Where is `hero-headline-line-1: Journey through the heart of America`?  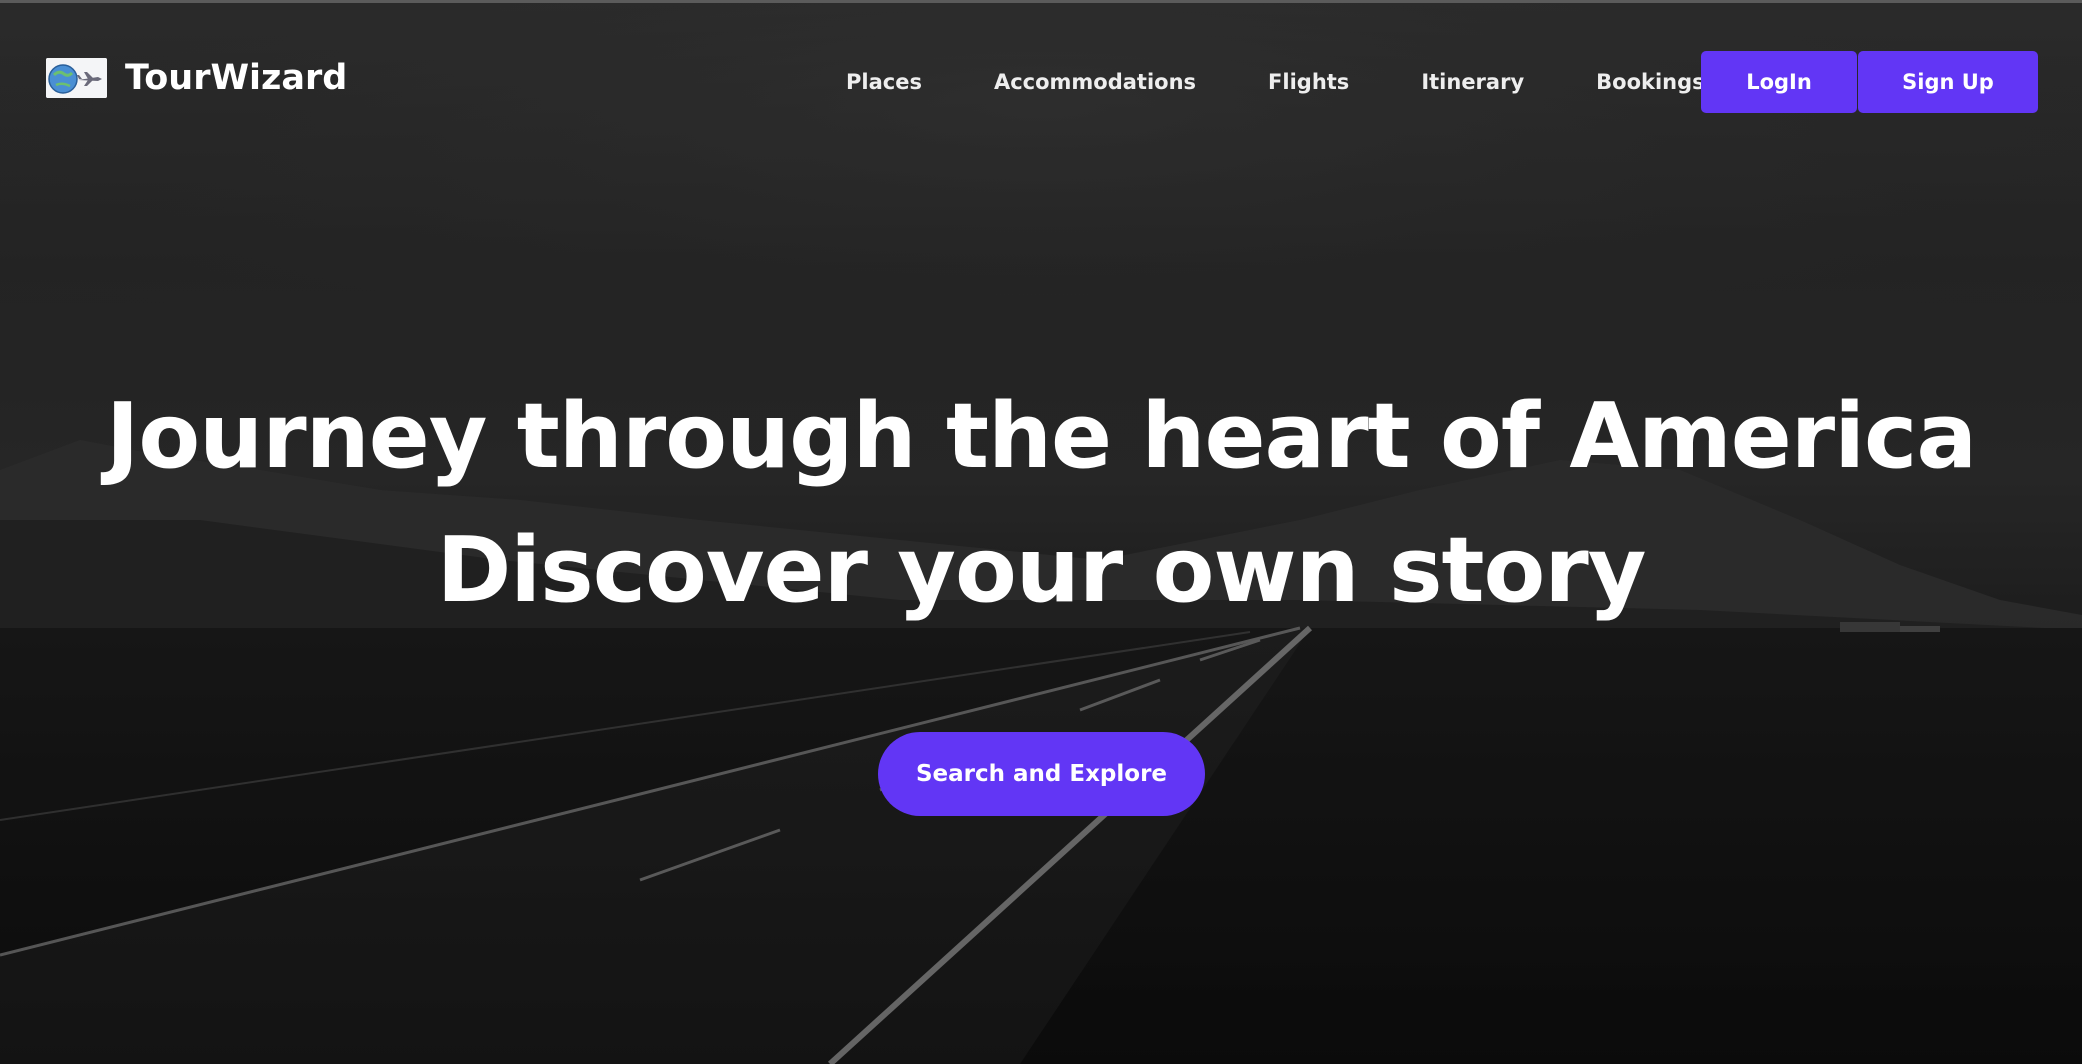
hero-headline-line-1: Journey through the heart of America is located at coordinates (1041, 436).